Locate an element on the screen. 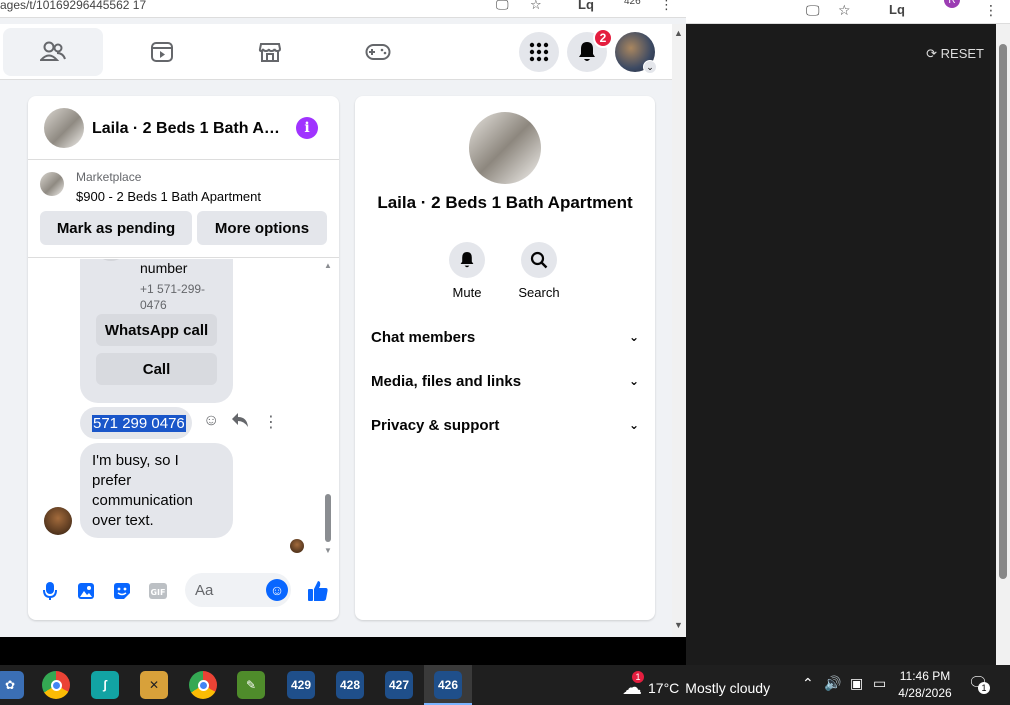 The height and width of the screenshot is (705, 1010). system-clock: 11:46 PM 4/28/2026 is located at coordinates (925, 685).